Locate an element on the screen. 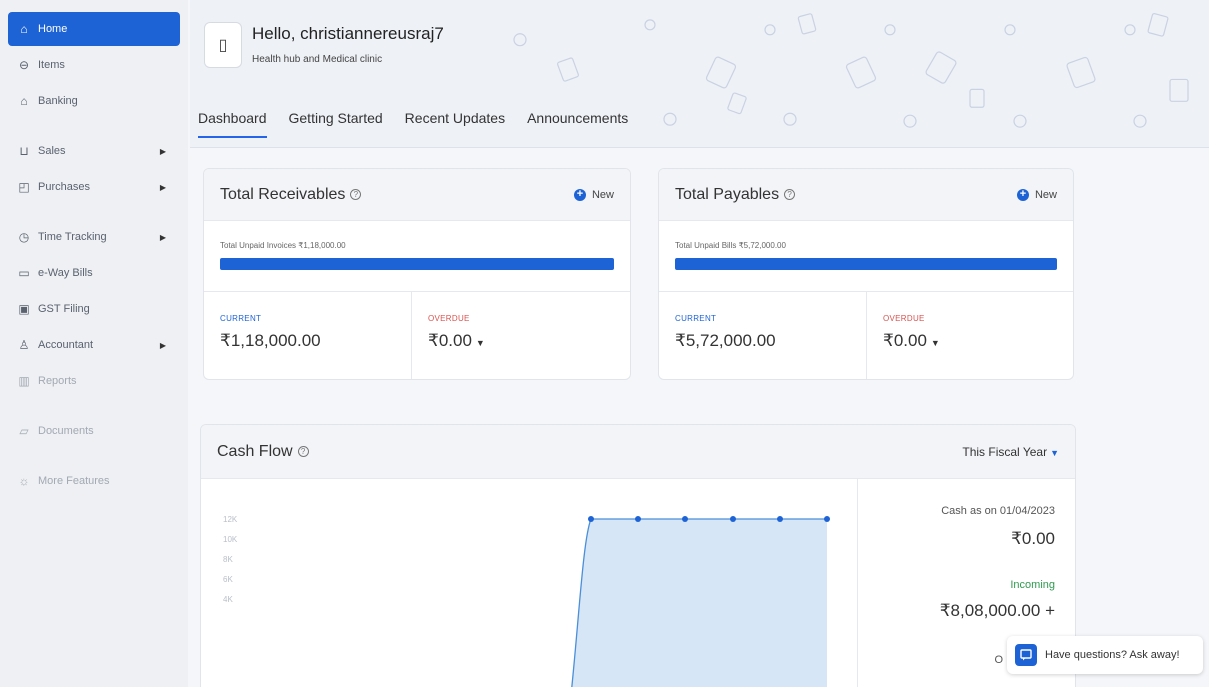 The width and height of the screenshot is (1209, 687). cashflow-area is located at coordinates (699, 603).